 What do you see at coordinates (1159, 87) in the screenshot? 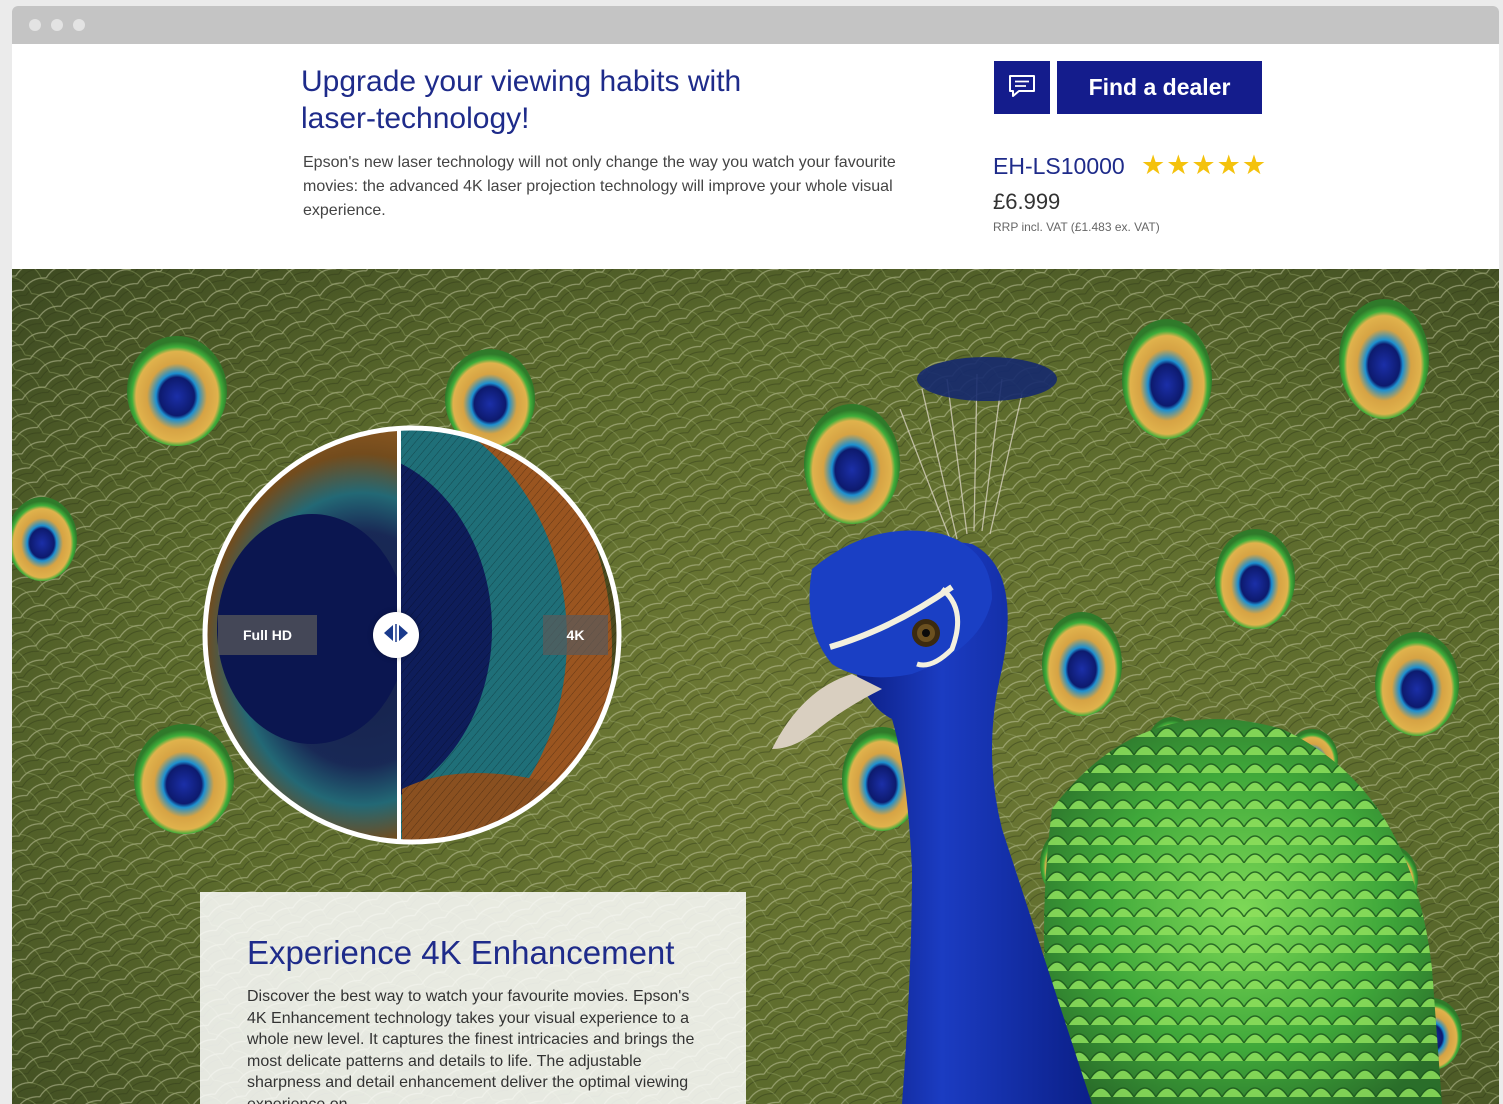
I see `find-dealer-button: Find a dealer` at bounding box center [1159, 87].